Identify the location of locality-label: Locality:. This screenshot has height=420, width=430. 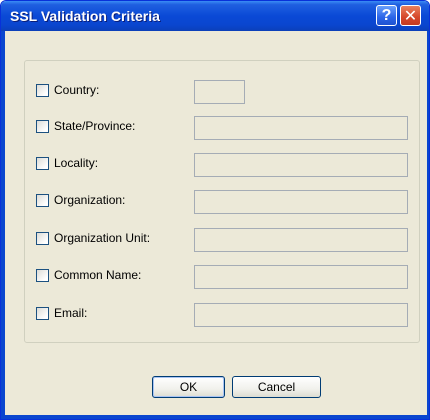
(76, 163).